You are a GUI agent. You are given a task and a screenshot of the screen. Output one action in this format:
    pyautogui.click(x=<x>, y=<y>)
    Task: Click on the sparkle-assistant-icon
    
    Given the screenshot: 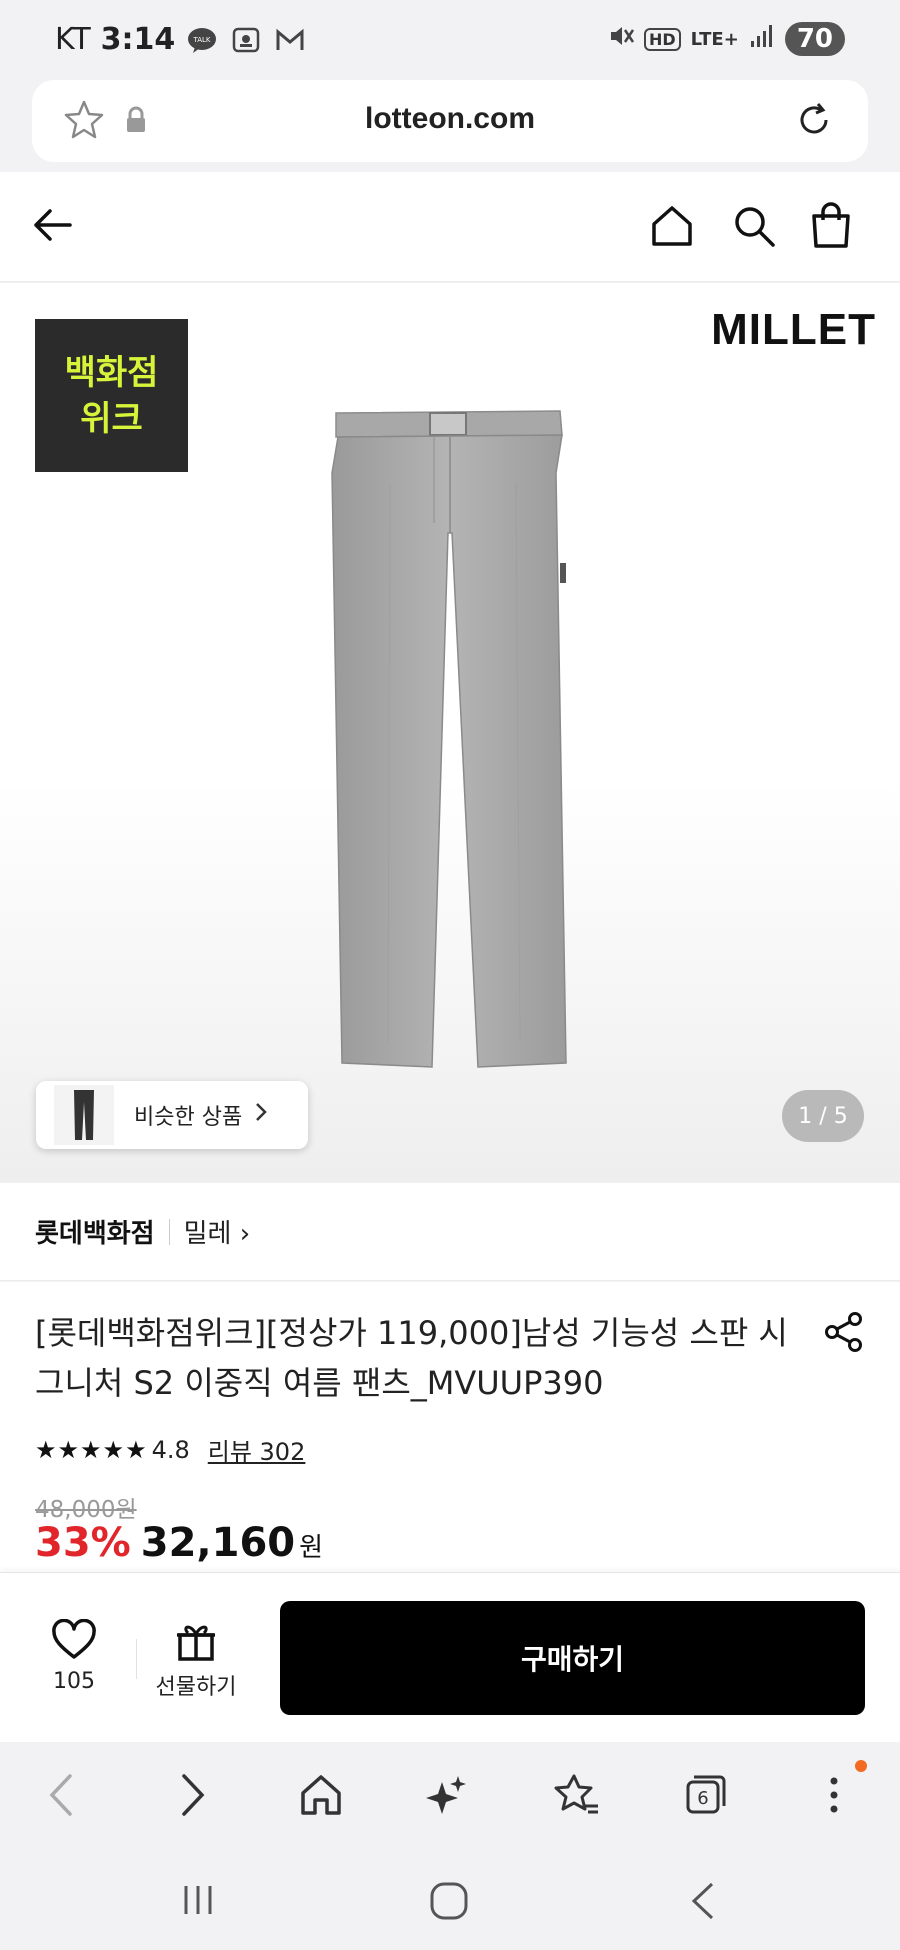 What is the action you would take?
    pyautogui.click(x=447, y=1797)
    